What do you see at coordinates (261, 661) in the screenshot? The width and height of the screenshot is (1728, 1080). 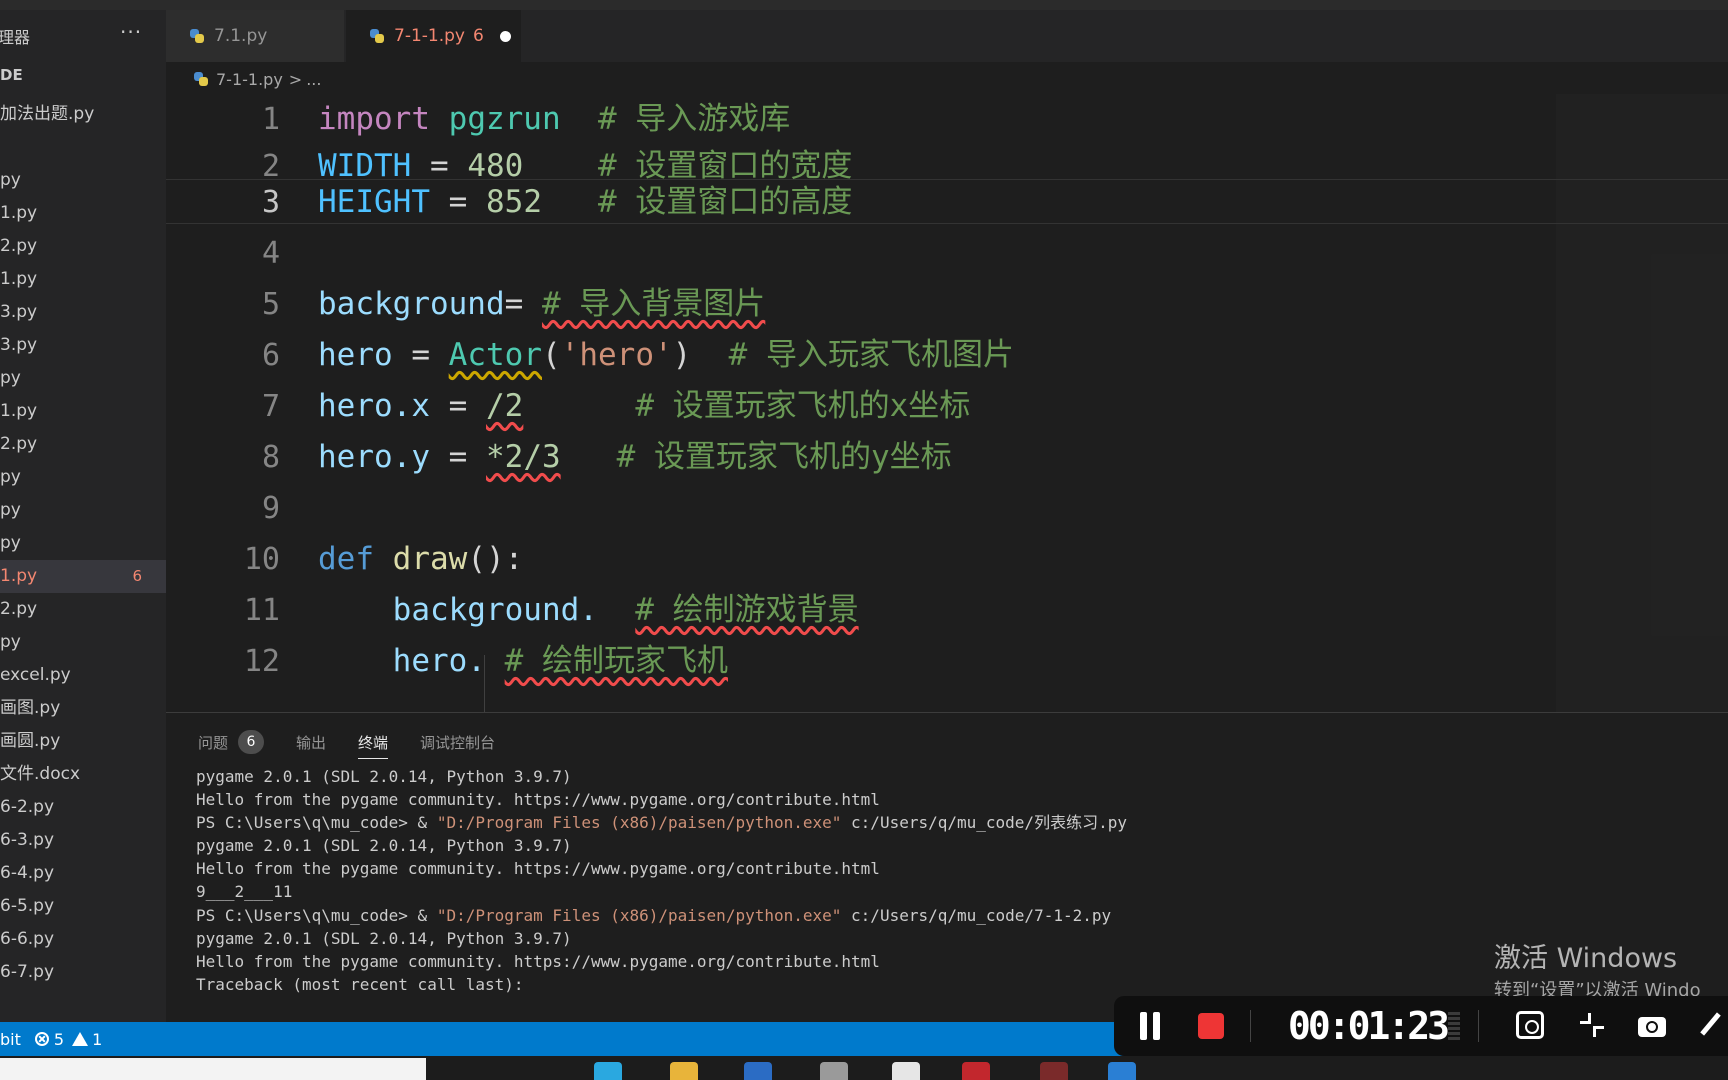 I see `line-number: 12` at bounding box center [261, 661].